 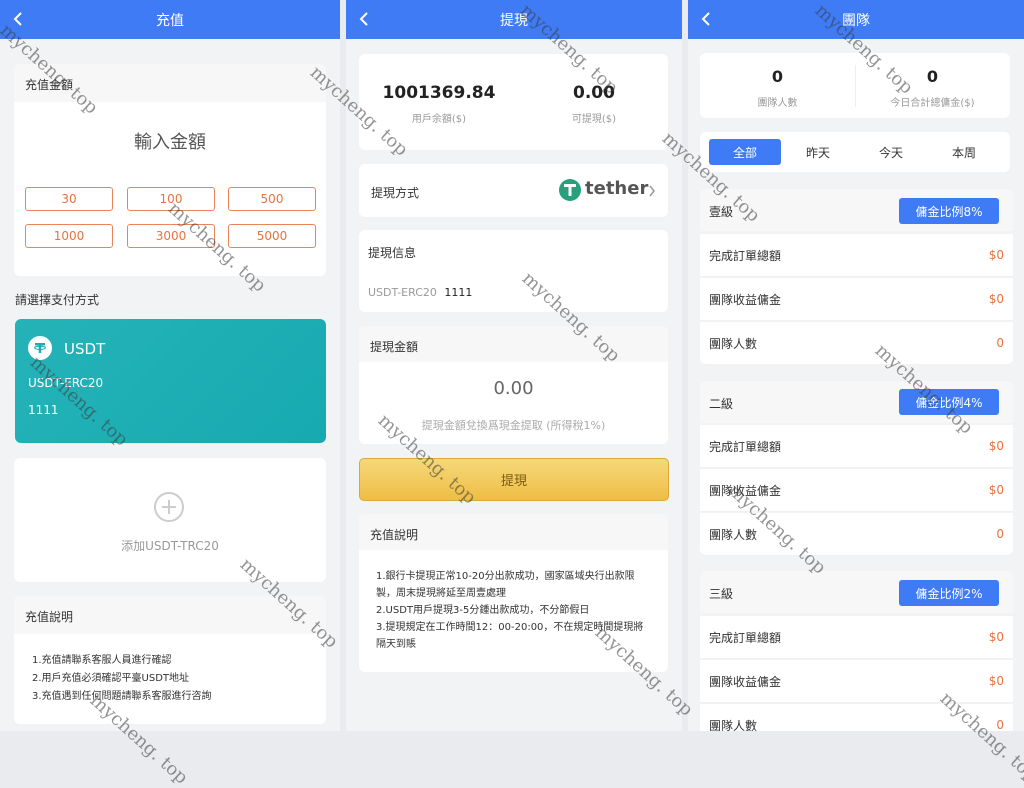 I want to click on page-title: 團隊, so click(x=856, y=20).